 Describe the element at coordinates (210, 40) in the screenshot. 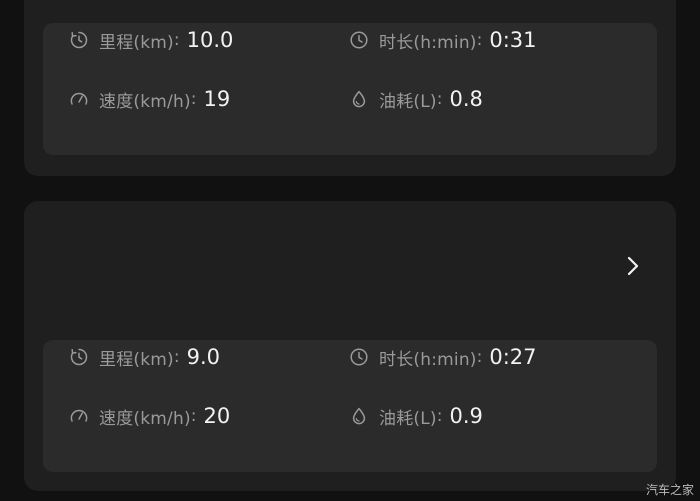

I see `distance-value: 10.0` at that location.